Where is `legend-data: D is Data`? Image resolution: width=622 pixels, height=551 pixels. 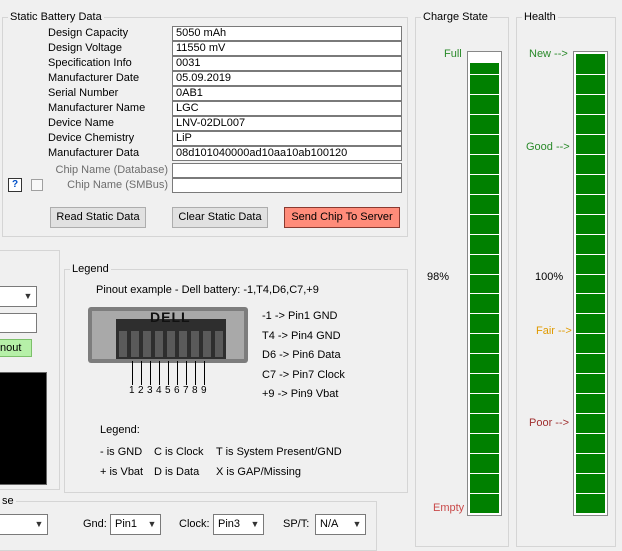 legend-data: D is Data is located at coordinates (177, 472).